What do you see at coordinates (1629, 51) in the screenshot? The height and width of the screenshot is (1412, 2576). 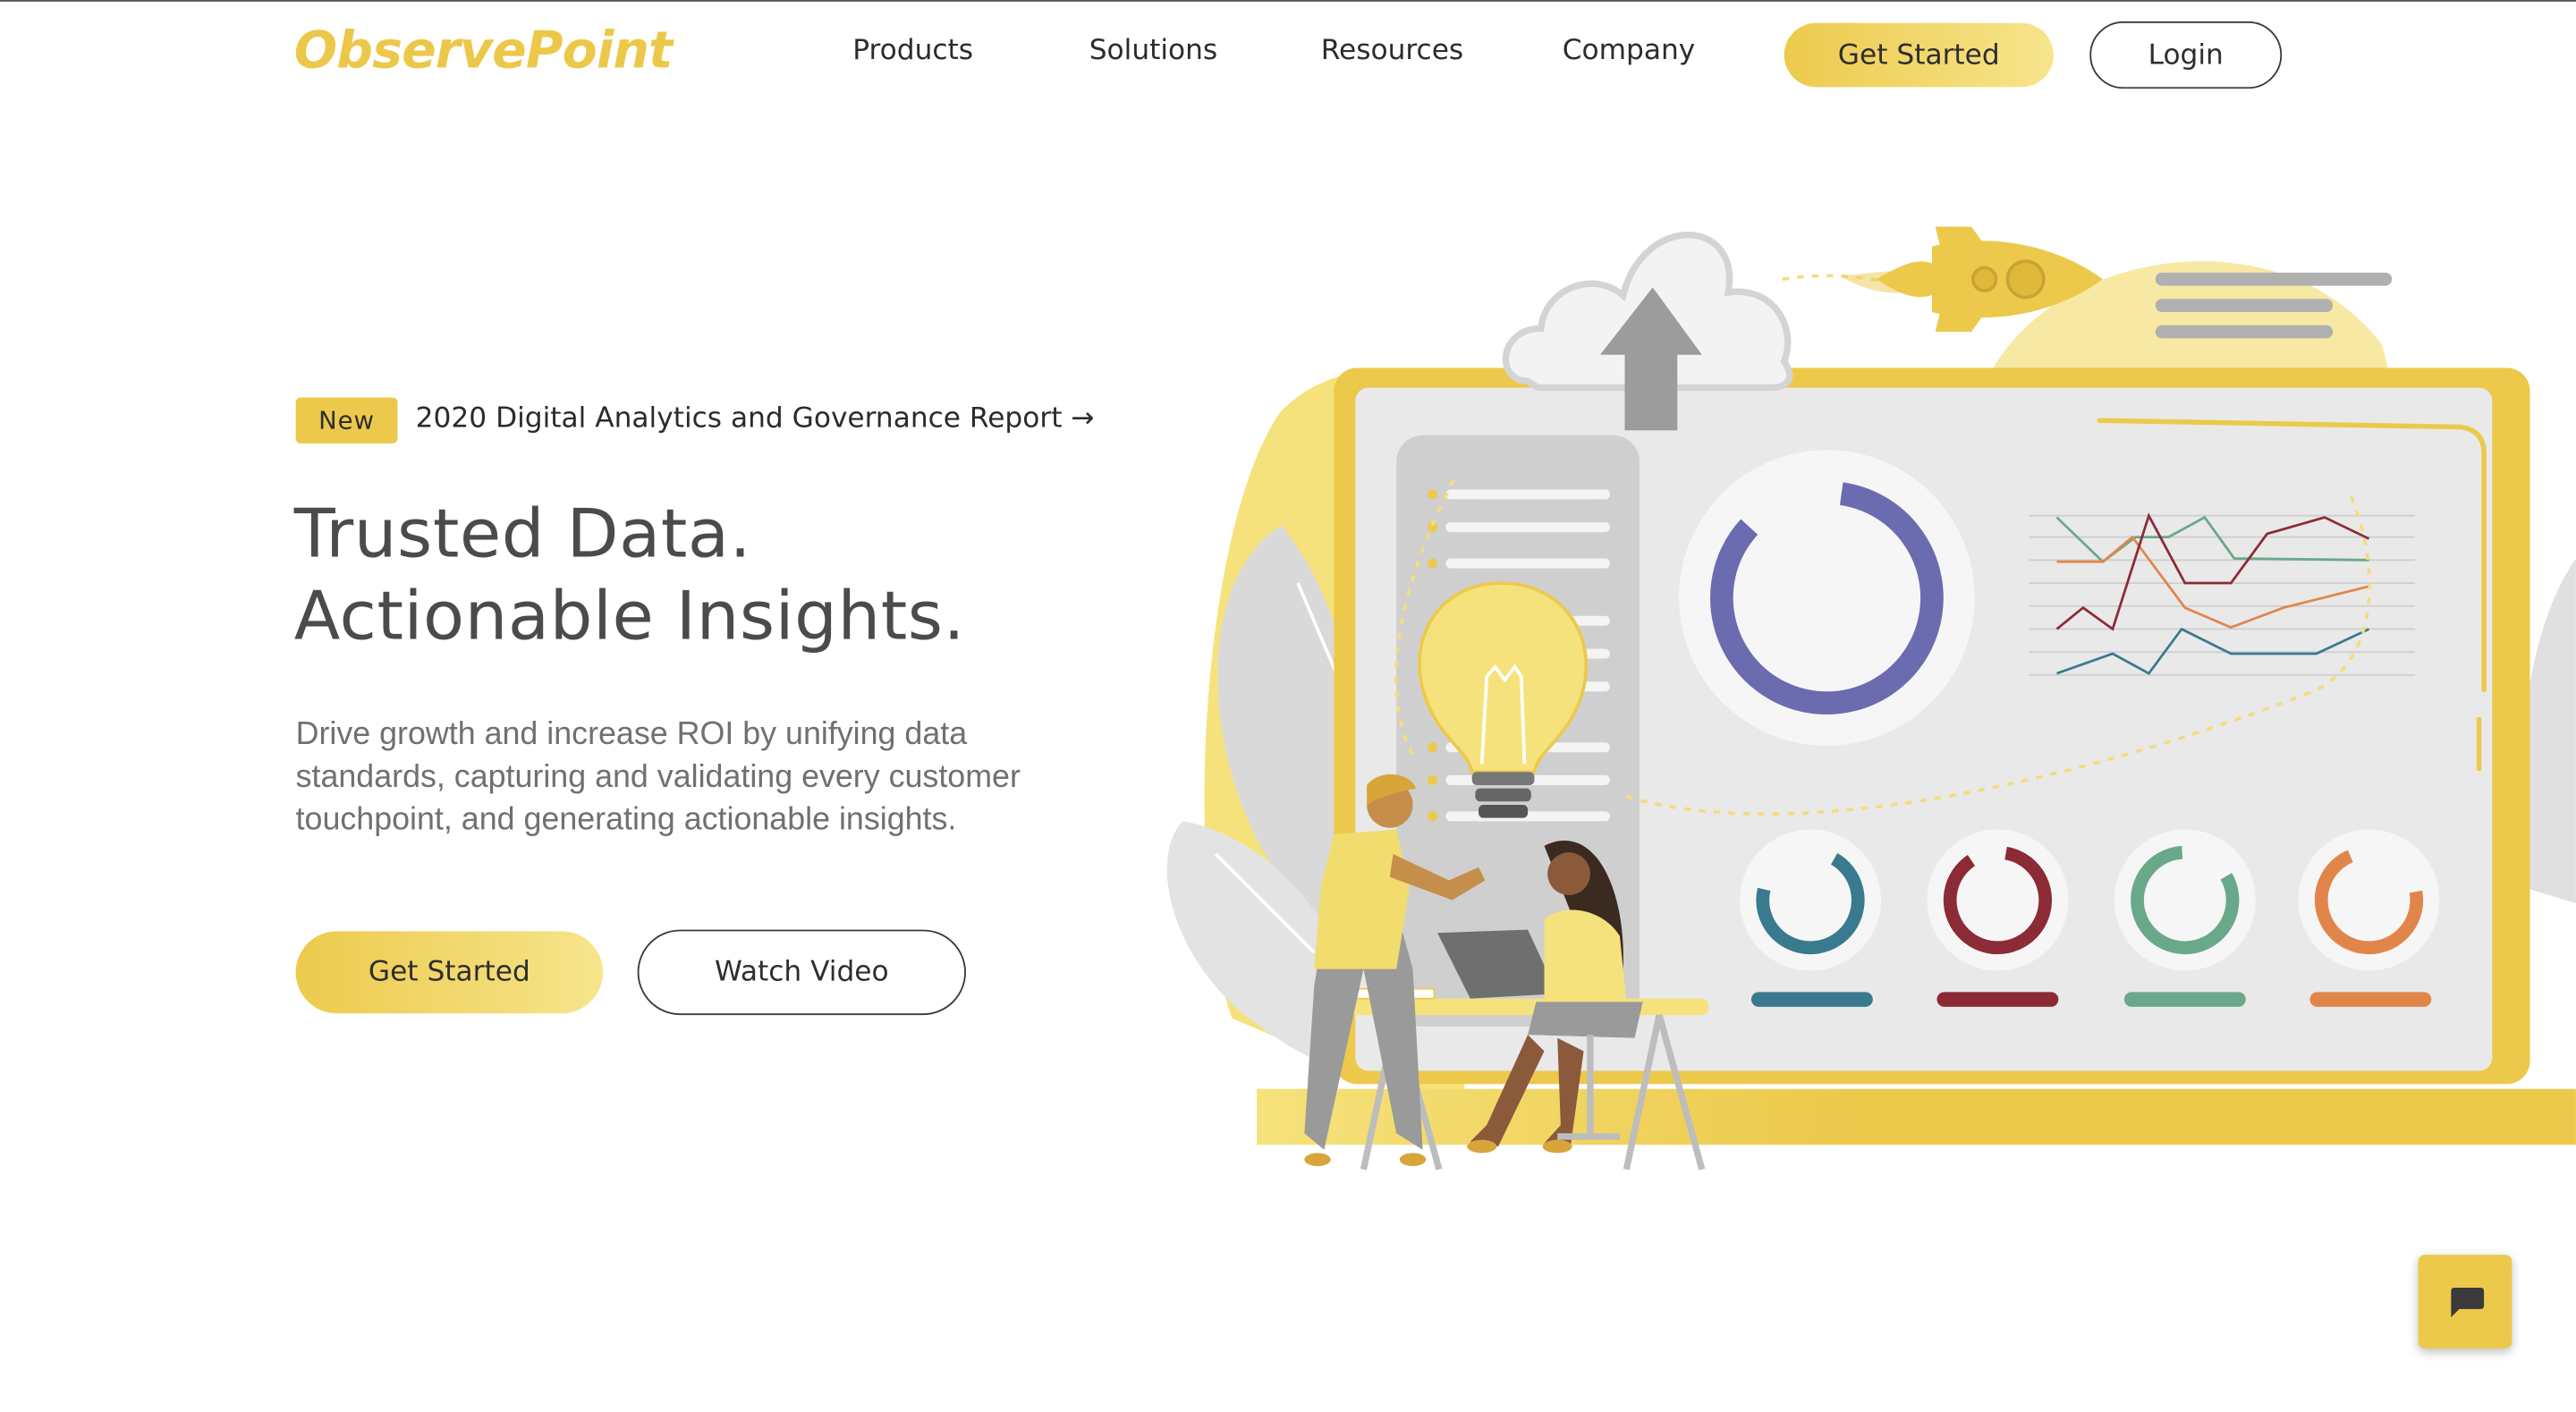 I see `nav-company: Company` at bounding box center [1629, 51].